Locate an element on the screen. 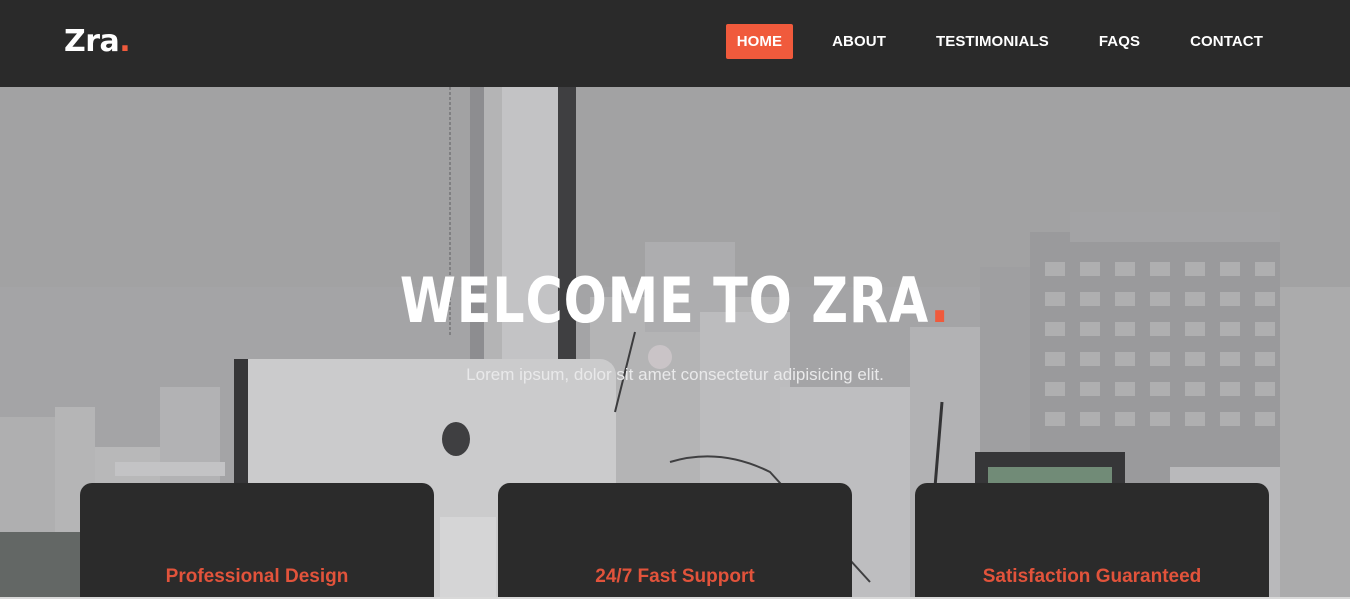  feature-card-satisfaction: Satisfaction Guaranteed is located at coordinates (1092, 541).